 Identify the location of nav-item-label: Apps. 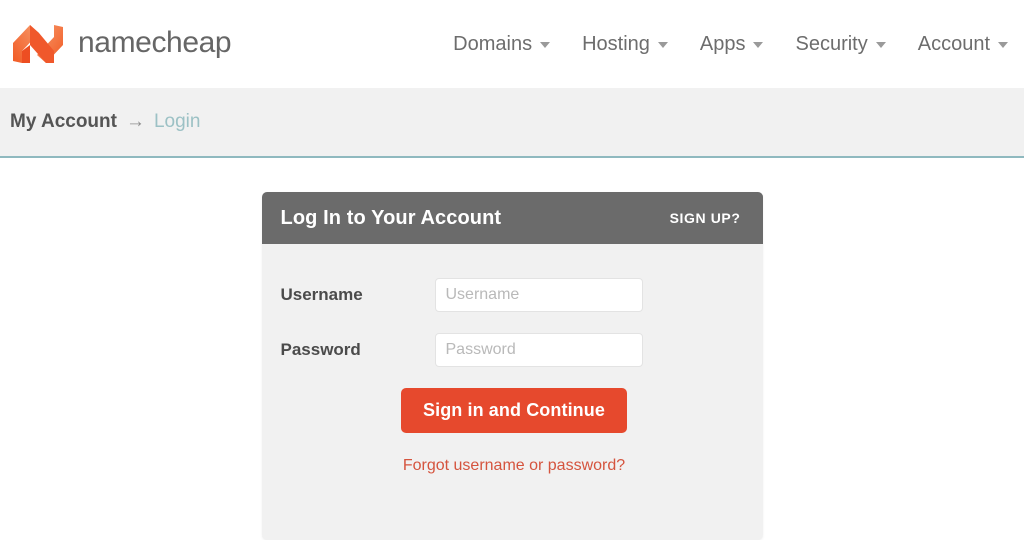
(722, 43).